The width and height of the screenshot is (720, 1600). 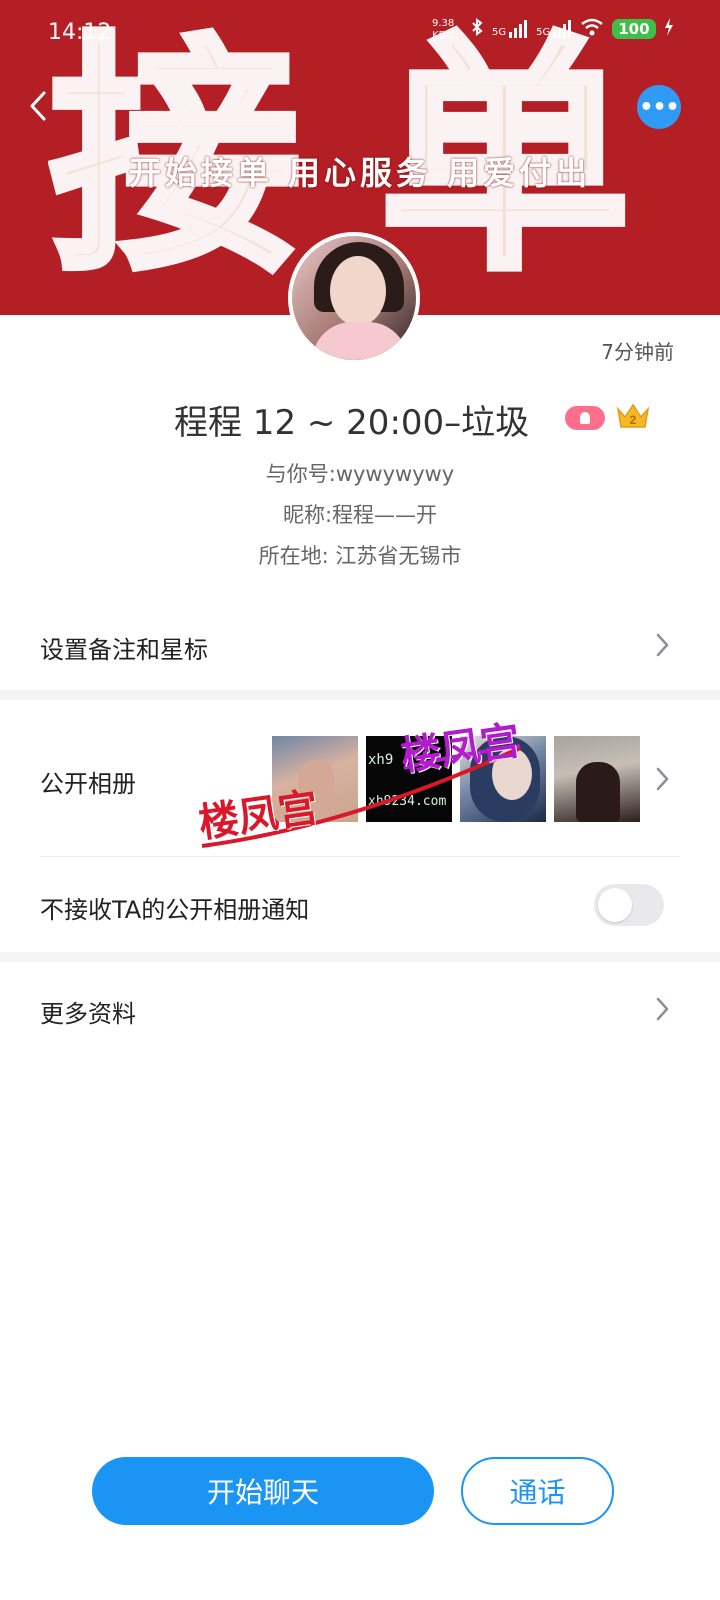 I want to click on avatar, so click(x=354, y=298).